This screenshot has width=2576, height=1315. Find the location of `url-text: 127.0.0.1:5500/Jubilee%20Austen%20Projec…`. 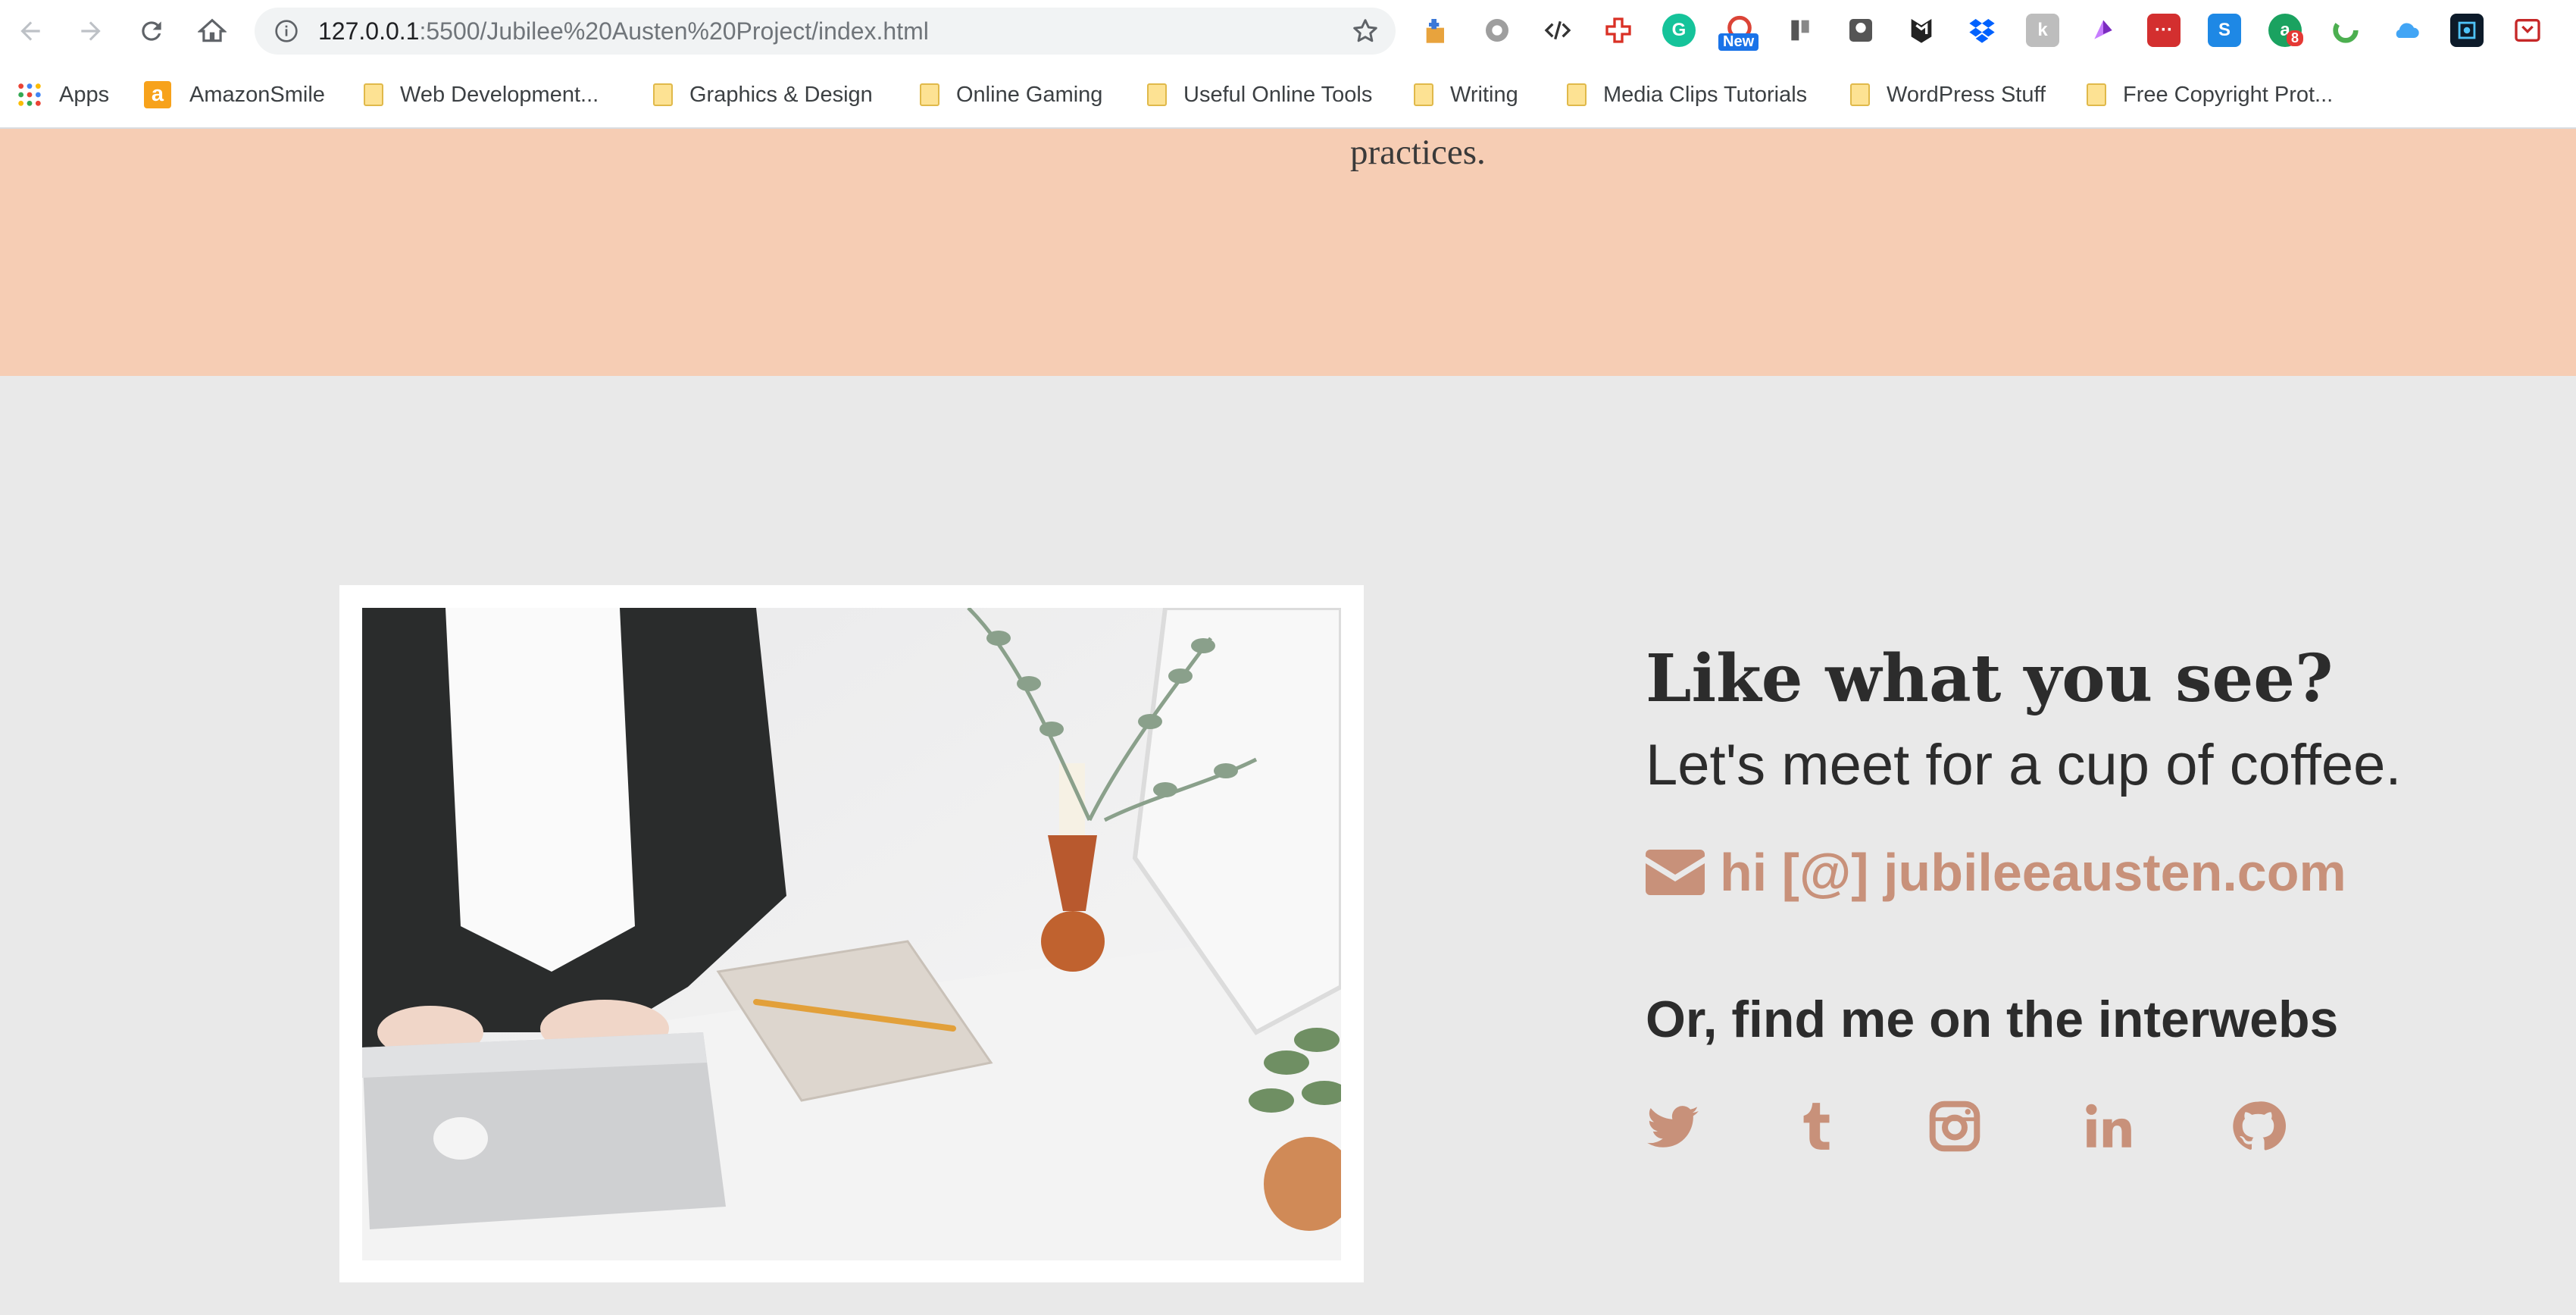

url-text: 127.0.0.1:5500/Jubilee%20Austen%20Projec… is located at coordinates (623, 31).